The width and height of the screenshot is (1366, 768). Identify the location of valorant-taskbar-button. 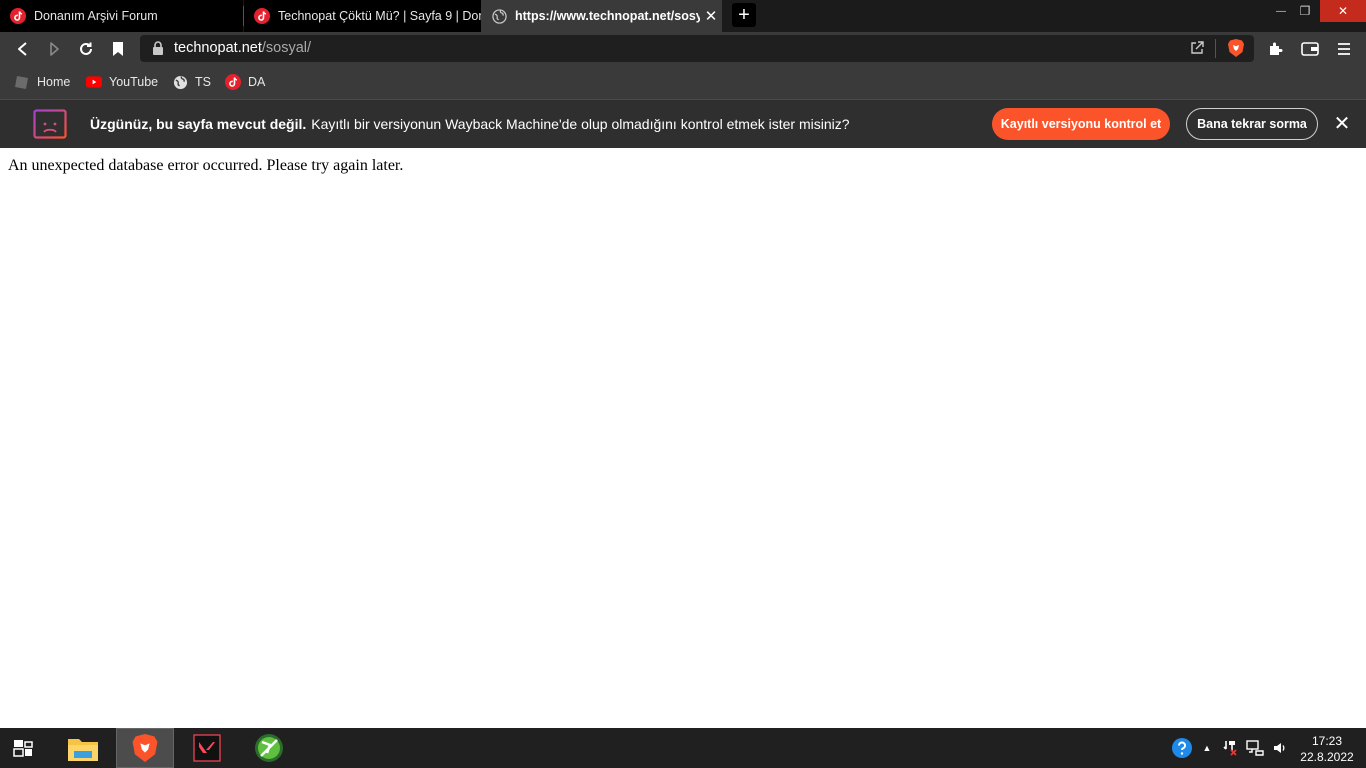
(207, 748).